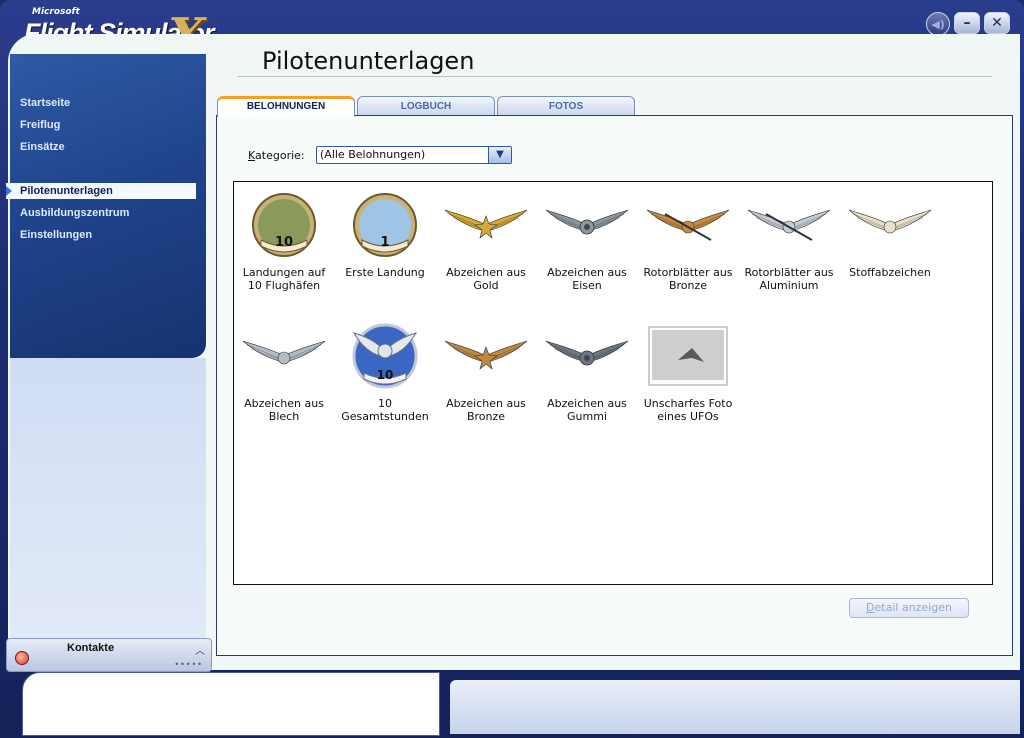  What do you see at coordinates (22, 658) in the screenshot?
I see `status-icon` at bounding box center [22, 658].